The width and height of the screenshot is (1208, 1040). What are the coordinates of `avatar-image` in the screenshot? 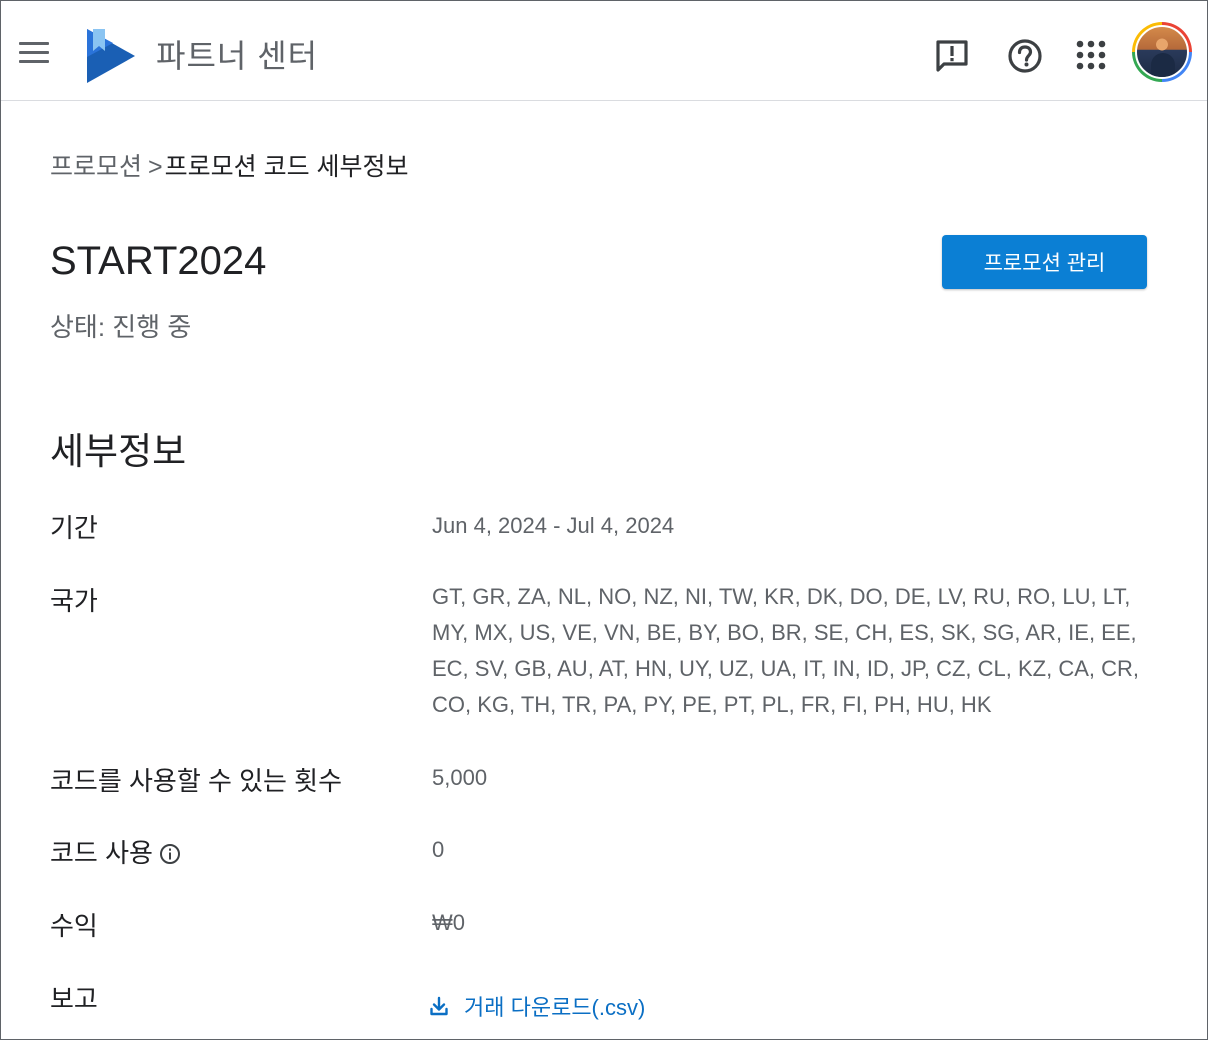 It's located at (1162, 52).